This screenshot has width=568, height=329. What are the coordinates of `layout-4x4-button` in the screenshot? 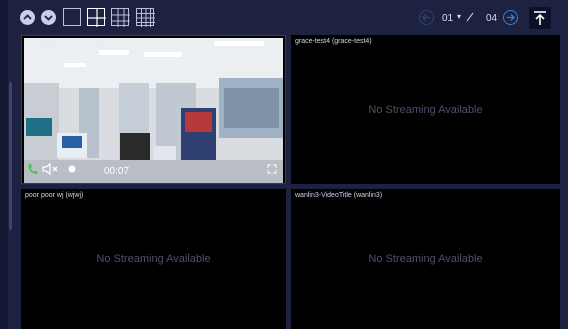 It's located at (145, 17).